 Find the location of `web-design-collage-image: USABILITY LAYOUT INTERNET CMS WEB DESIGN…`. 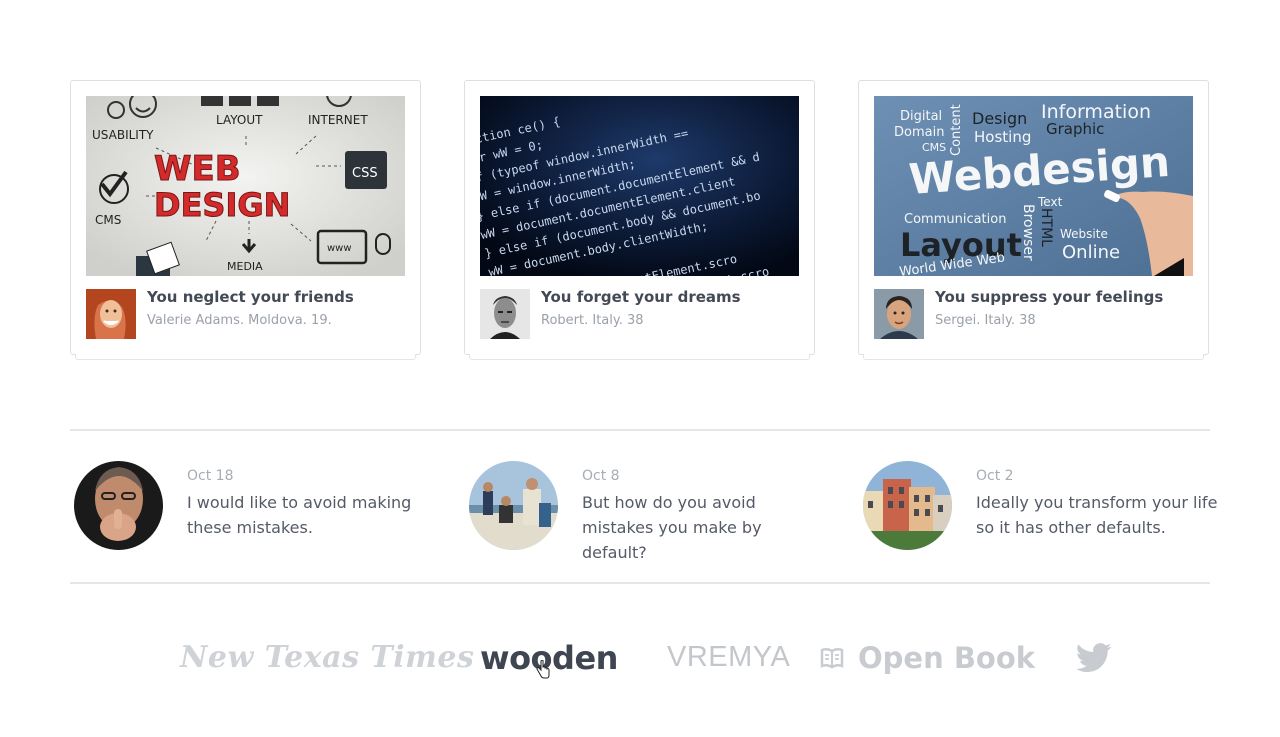

web-design-collage-image: USABILITY LAYOUT INTERNET CMS WEB DESIGN… is located at coordinates (245, 186).